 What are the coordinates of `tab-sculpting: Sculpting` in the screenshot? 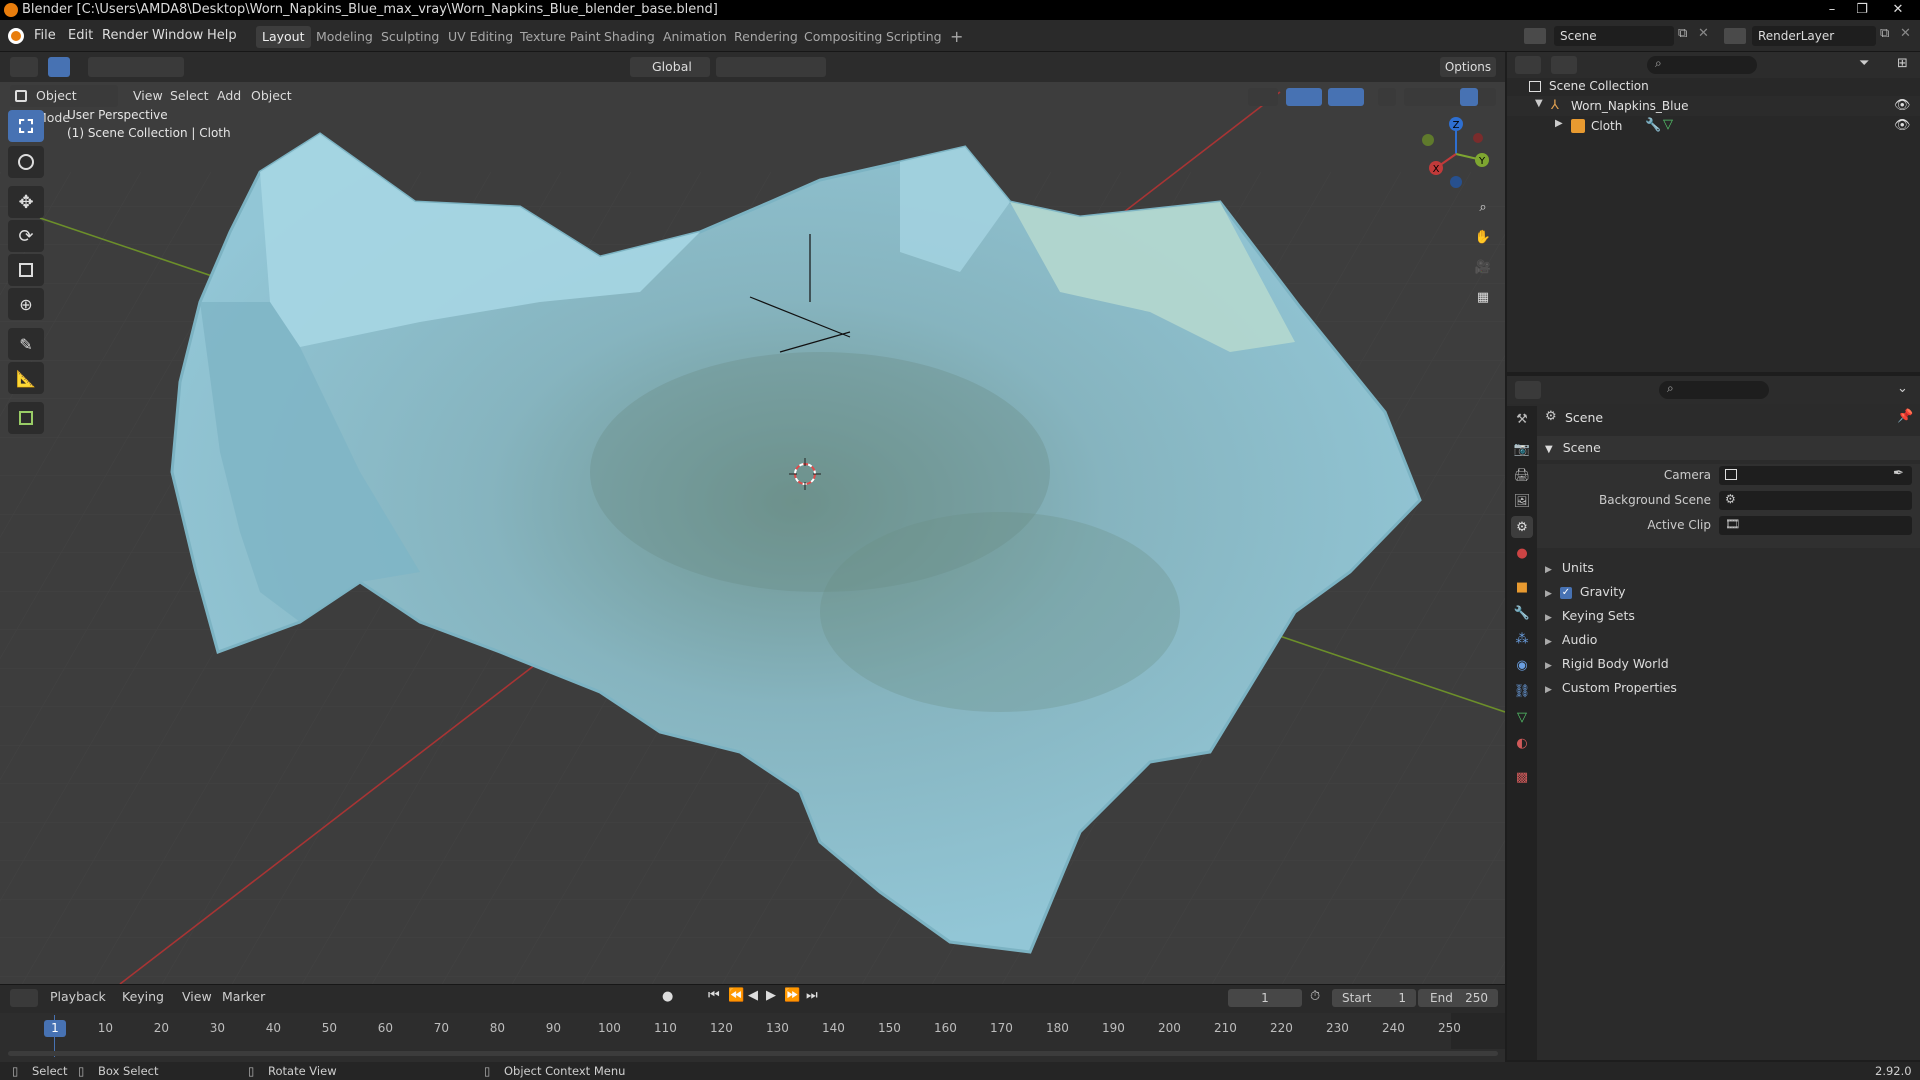 It's located at (410, 37).